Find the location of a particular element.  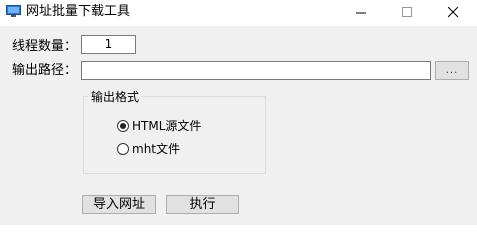

close-button is located at coordinates (454, 13).